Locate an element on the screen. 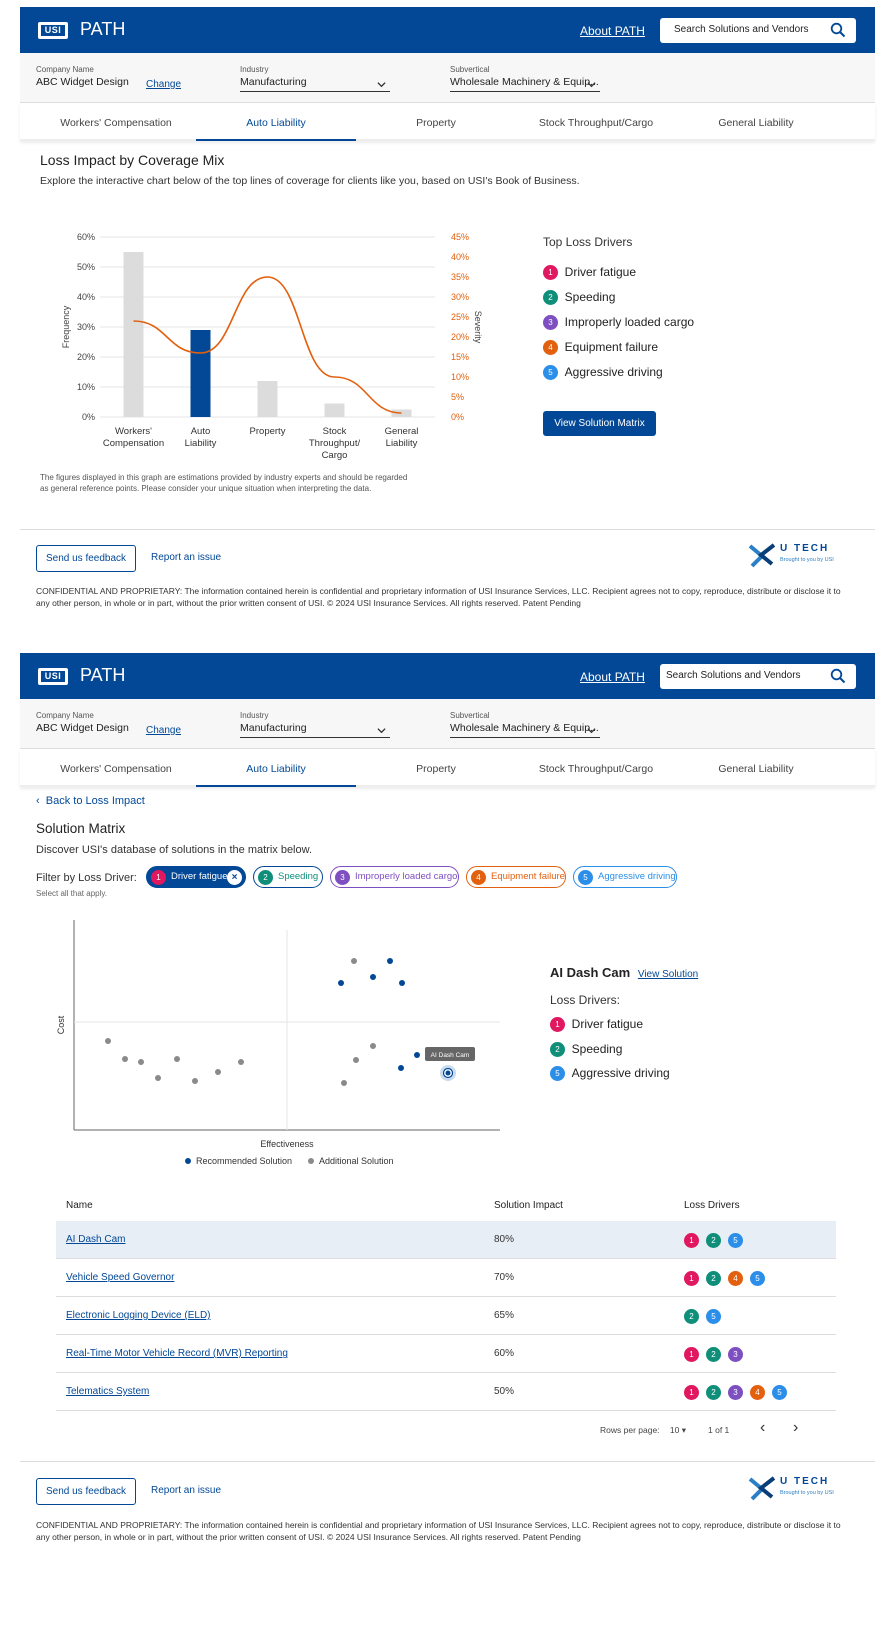 The height and width of the screenshot is (1634, 890). driver-badge-2: 2 is located at coordinates (713, 1393).